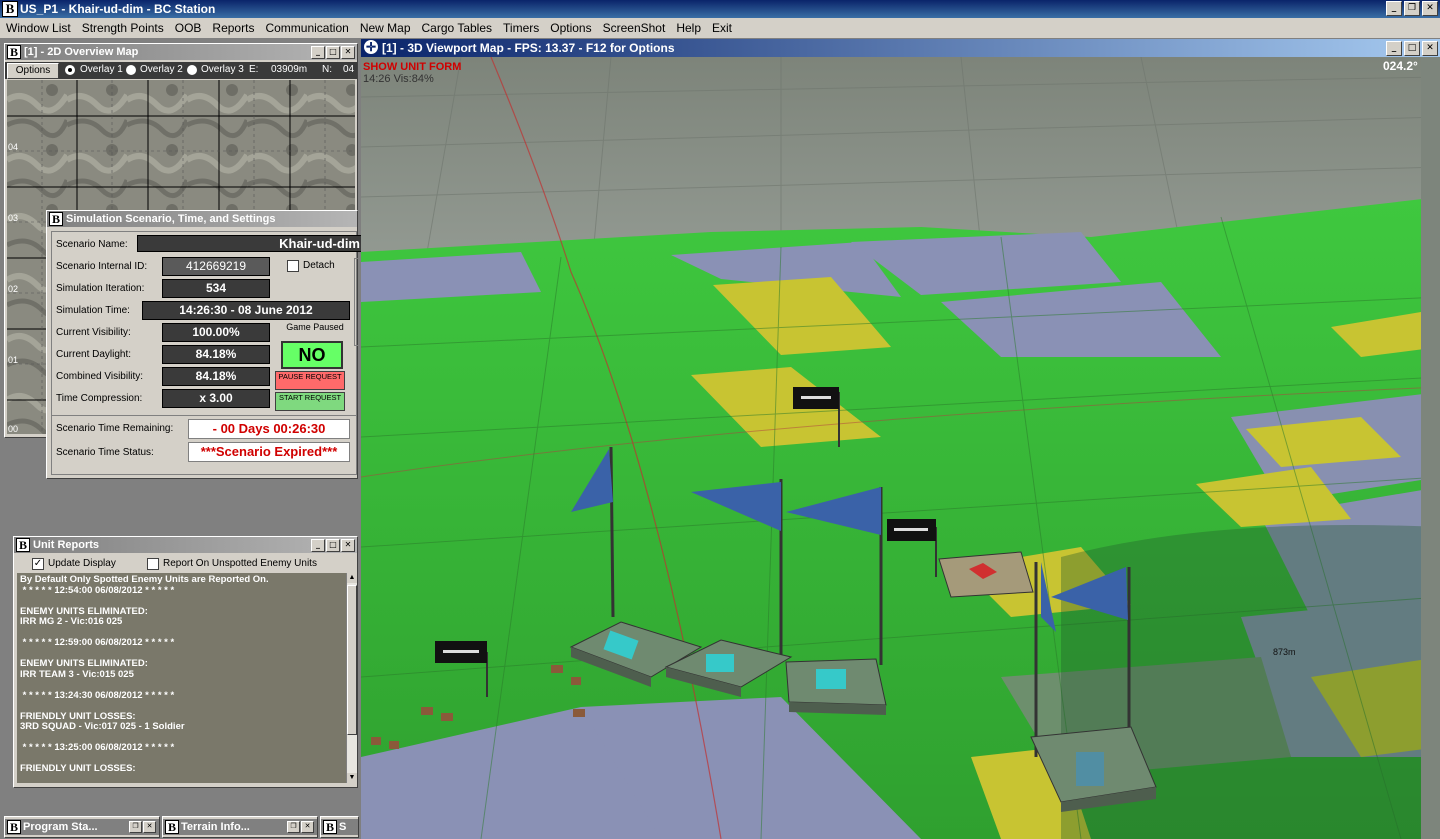 The image size is (1440, 839). I want to click on log-line: IRR MG 2 - Vic:016 025, so click(71, 621).